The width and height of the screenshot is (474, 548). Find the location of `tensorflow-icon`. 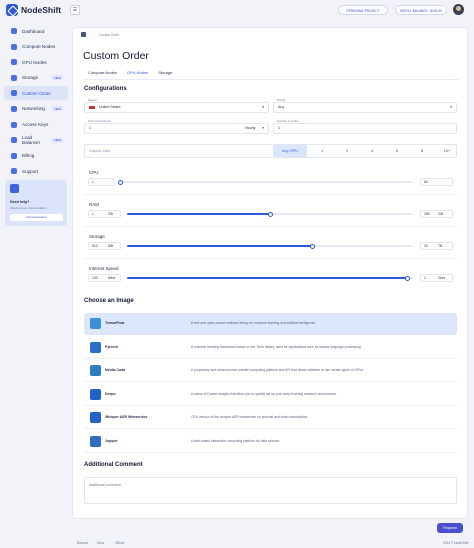

tensorflow-icon is located at coordinates (95, 323).